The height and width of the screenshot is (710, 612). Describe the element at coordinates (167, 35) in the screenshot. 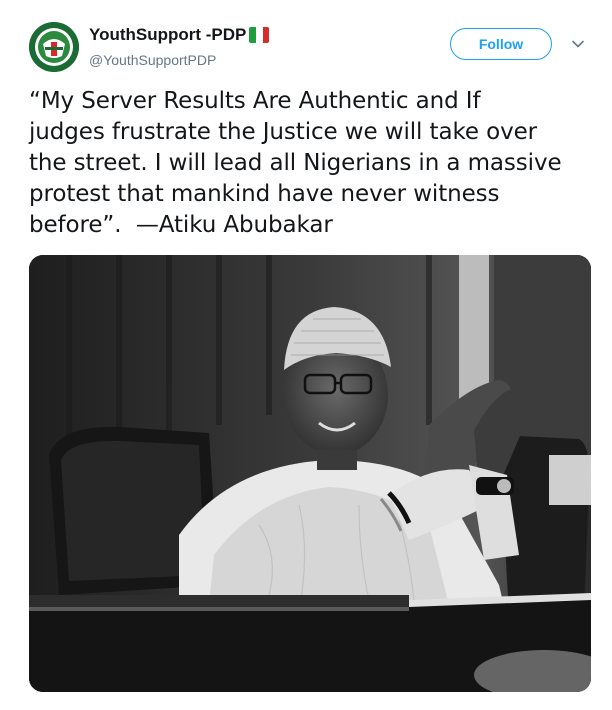

I see `display-name: YouthSupport -PDP` at that location.